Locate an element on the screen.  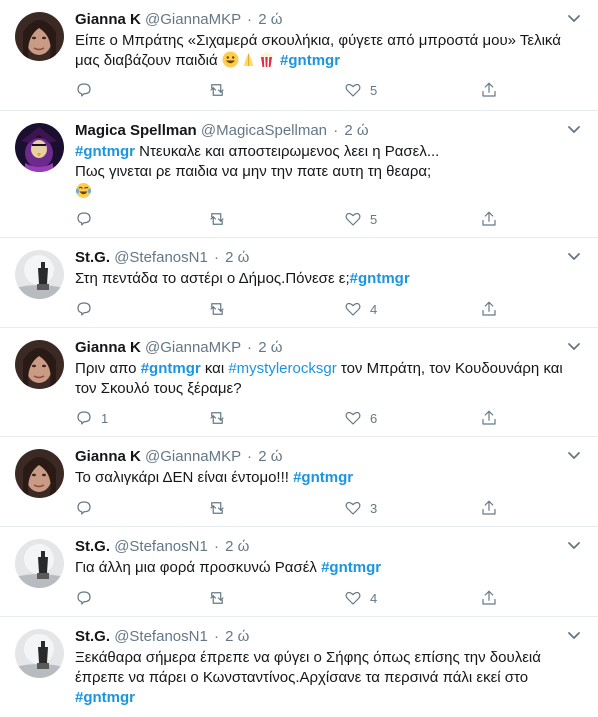
tweet-text: Για άλλη μια φορά προσκυνώ Ρασέλ #gntmgr is located at coordinates (228, 567).